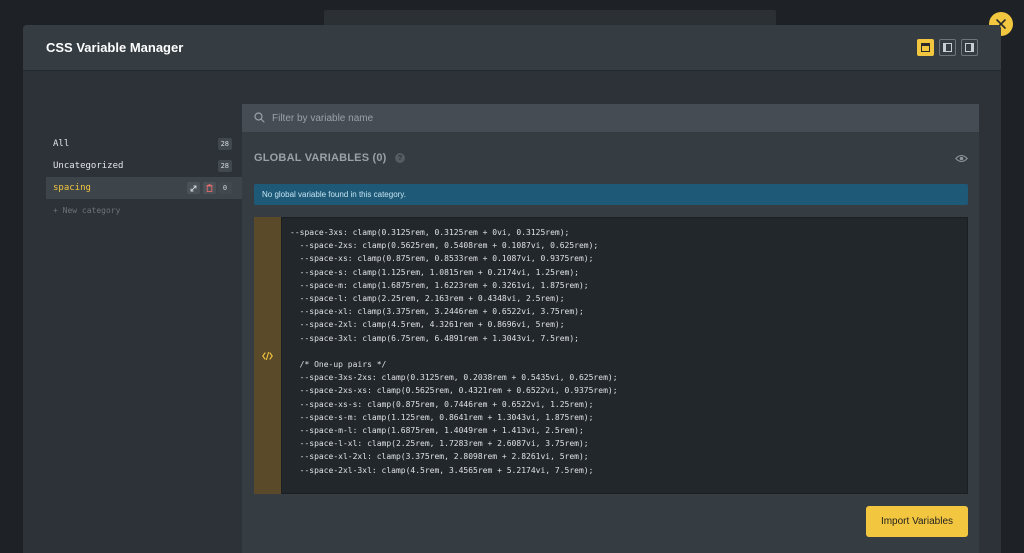 The height and width of the screenshot is (553, 1024). I want to click on category-label: All, so click(61, 144).